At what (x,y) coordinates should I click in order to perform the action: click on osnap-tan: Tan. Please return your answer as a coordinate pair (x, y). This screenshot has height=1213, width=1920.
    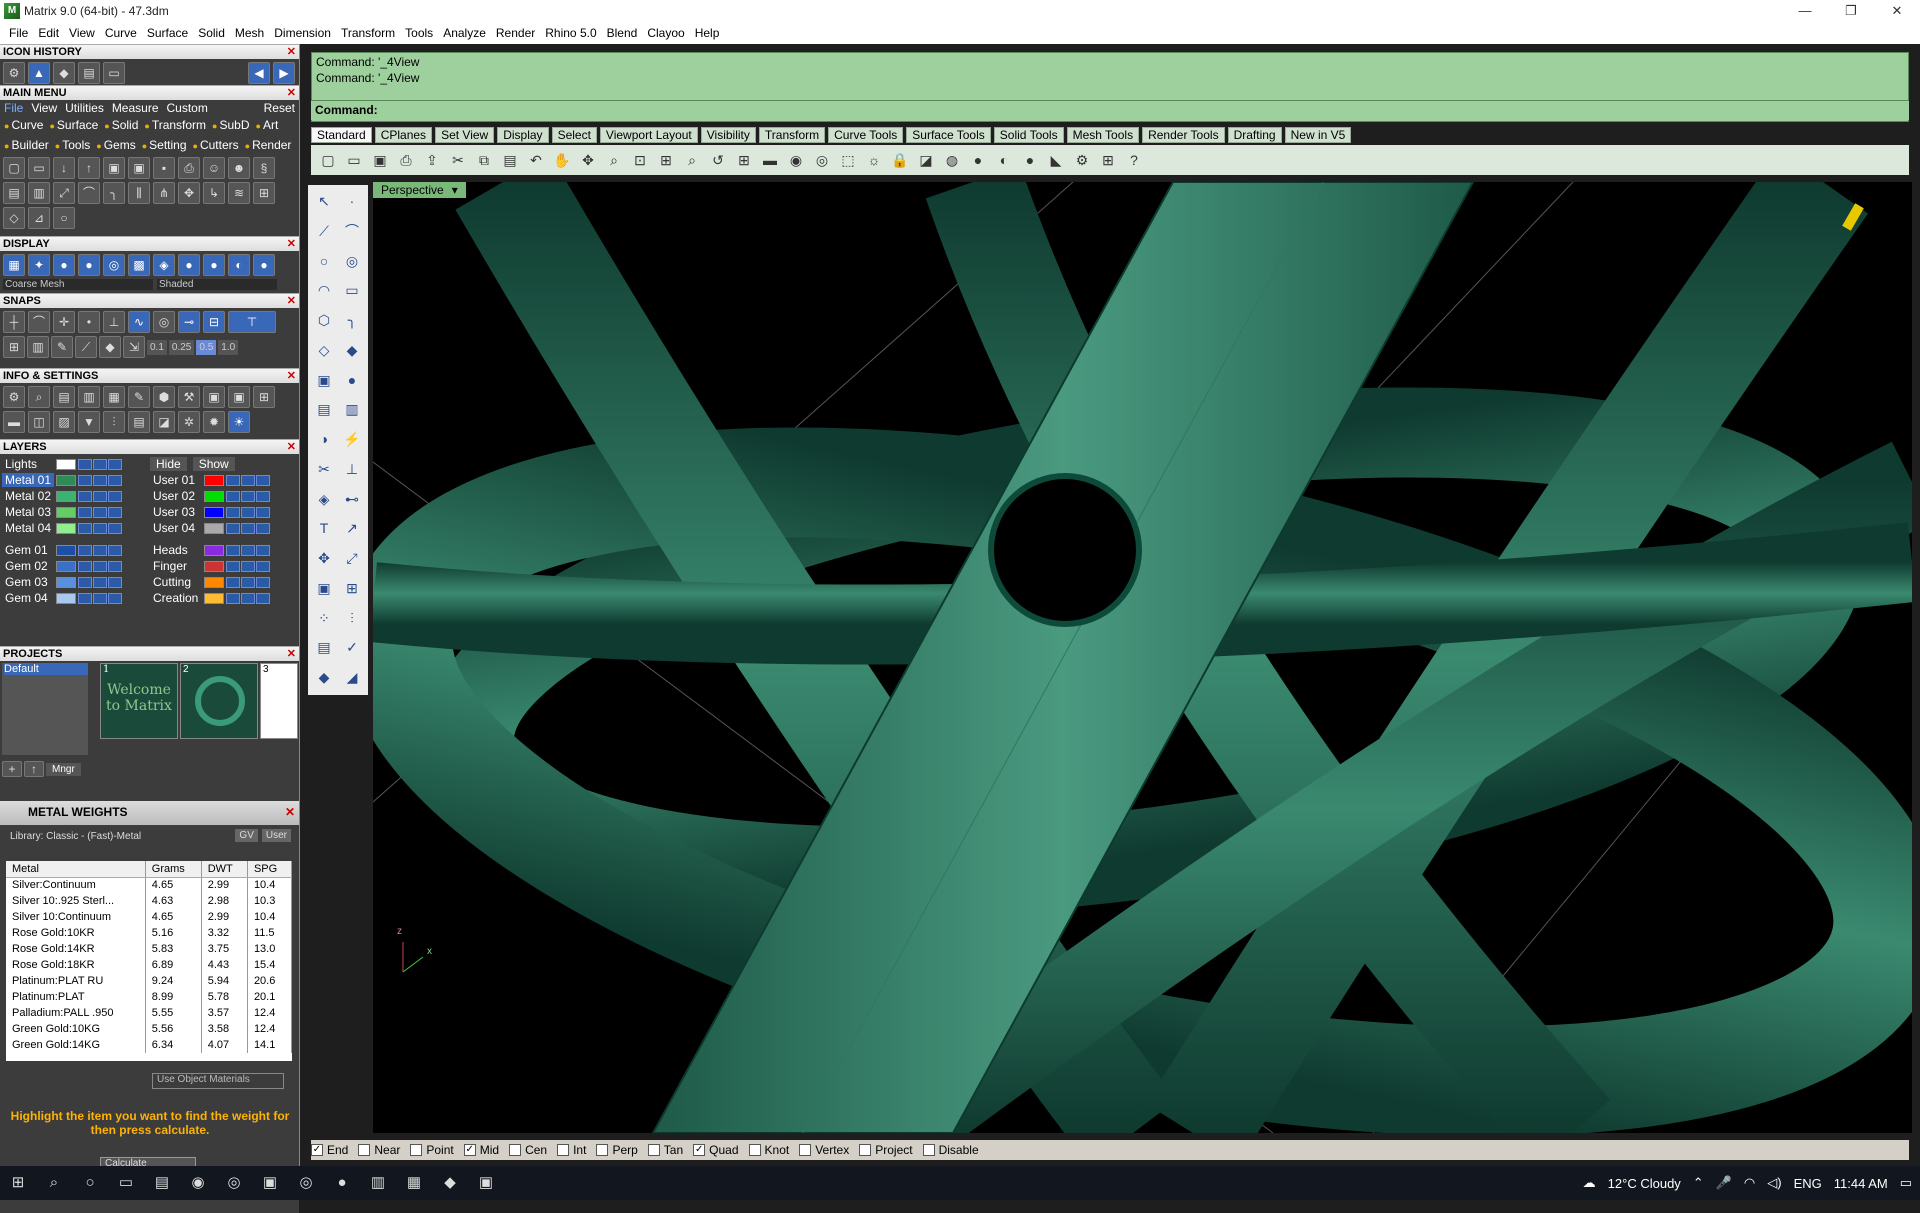
    Looking at the image, I should click on (665, 1150).